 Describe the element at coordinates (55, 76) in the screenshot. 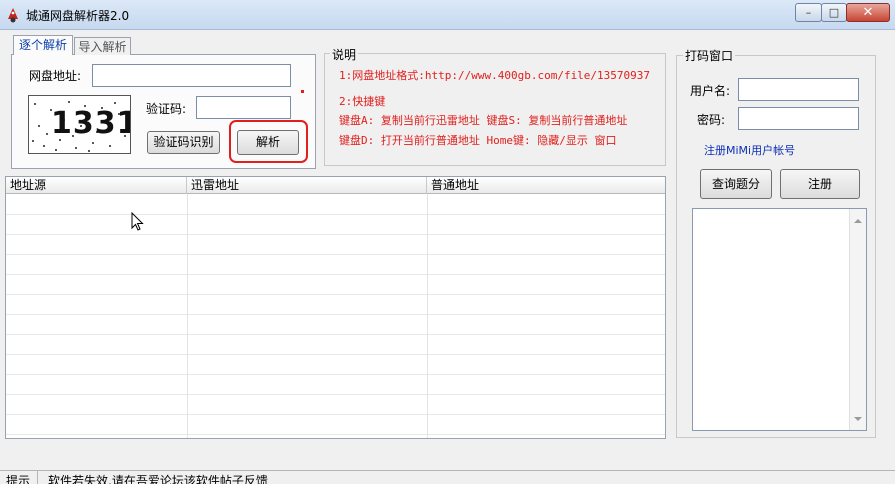

I see `url-label: 网盘地址:` at that location.